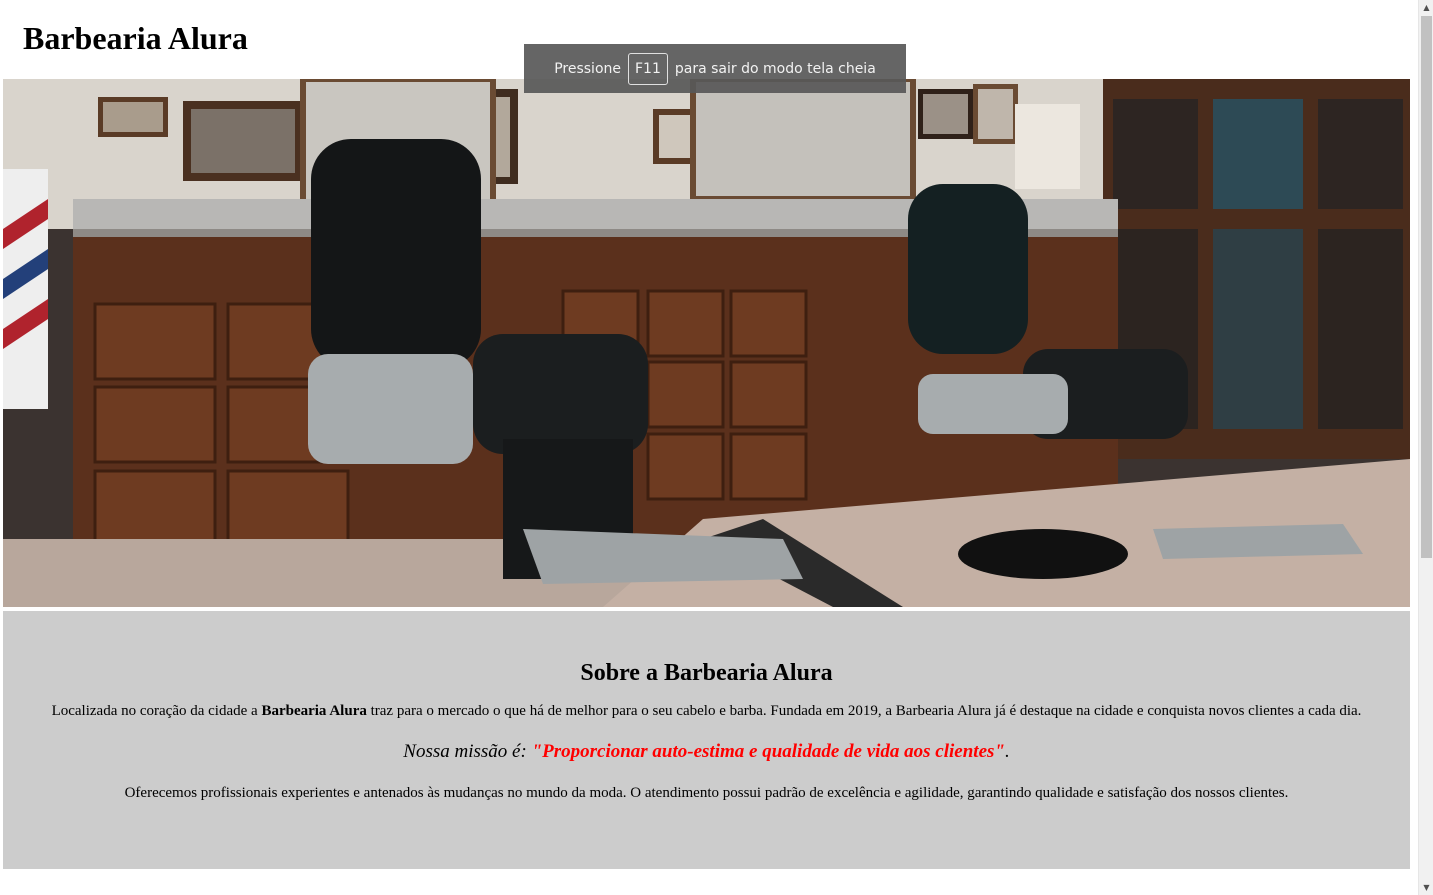  I want to click on about-heading: Sobre a Barbearia Alura, so click(706, 673).